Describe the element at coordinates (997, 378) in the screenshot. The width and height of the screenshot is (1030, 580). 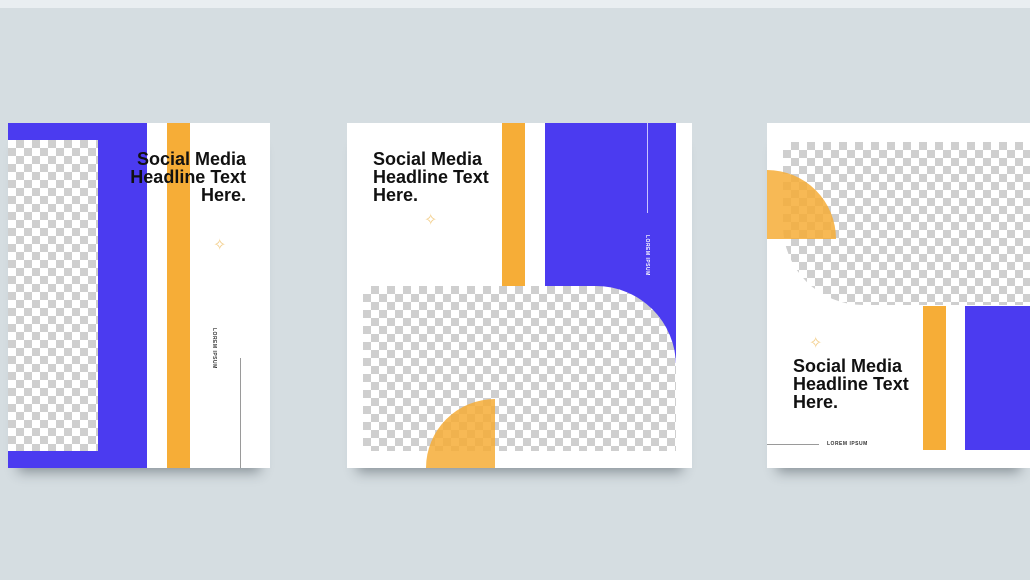
I see `blue-panel` at that location.